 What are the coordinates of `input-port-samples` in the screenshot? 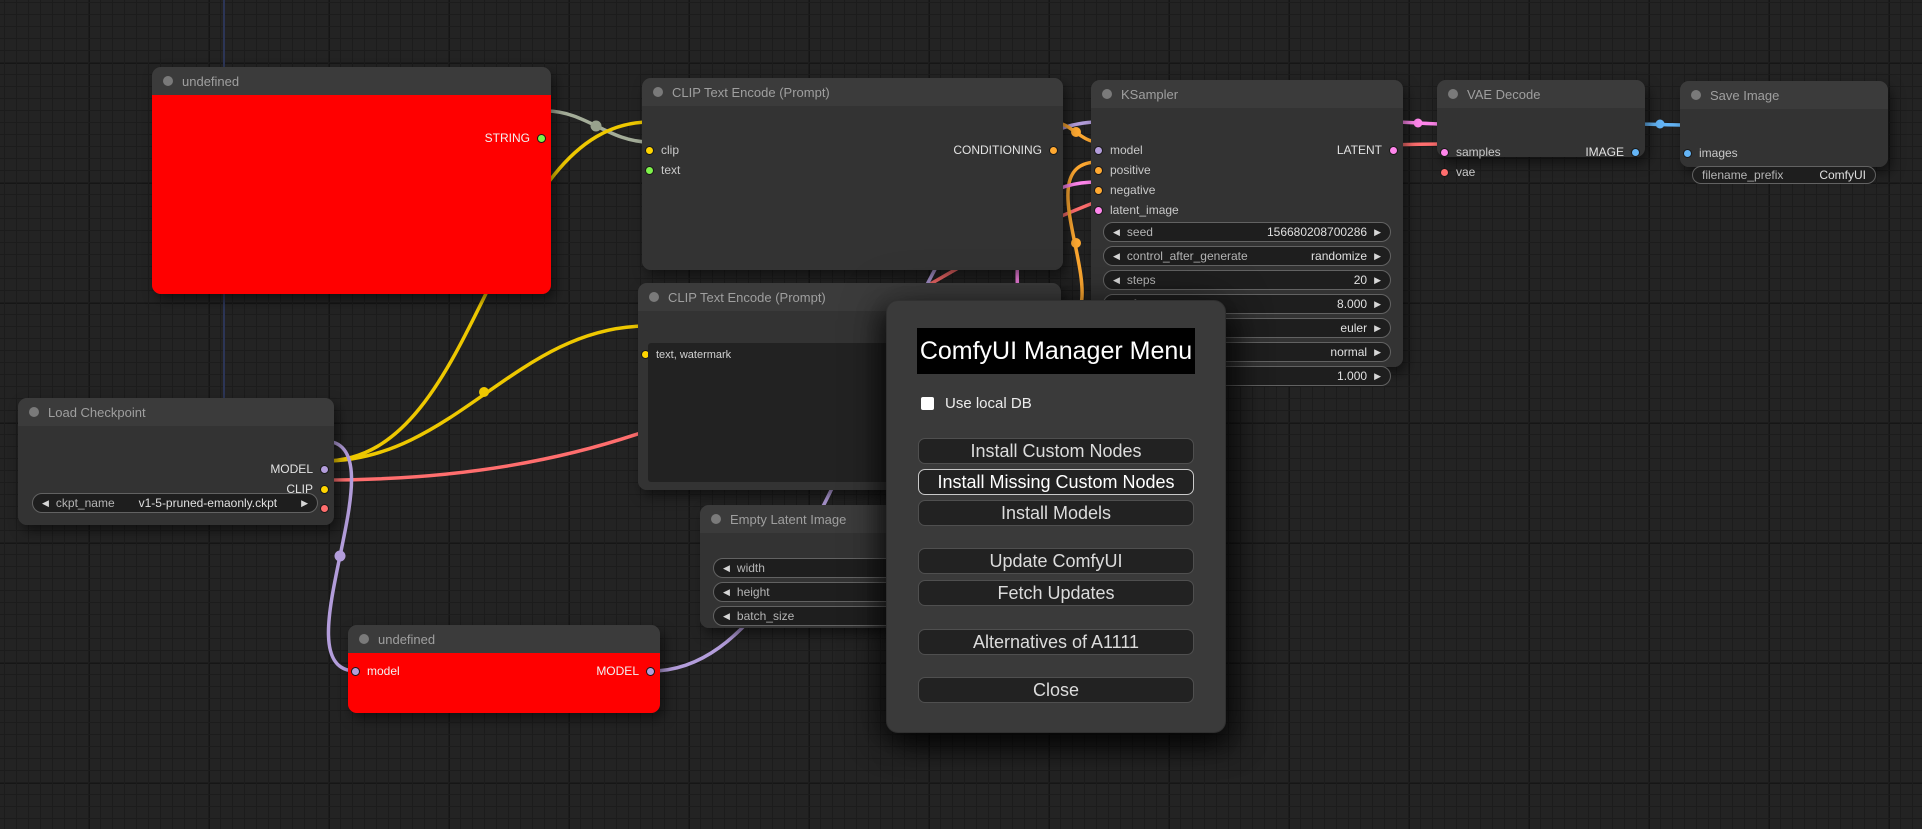 It's located at (1444, 152).